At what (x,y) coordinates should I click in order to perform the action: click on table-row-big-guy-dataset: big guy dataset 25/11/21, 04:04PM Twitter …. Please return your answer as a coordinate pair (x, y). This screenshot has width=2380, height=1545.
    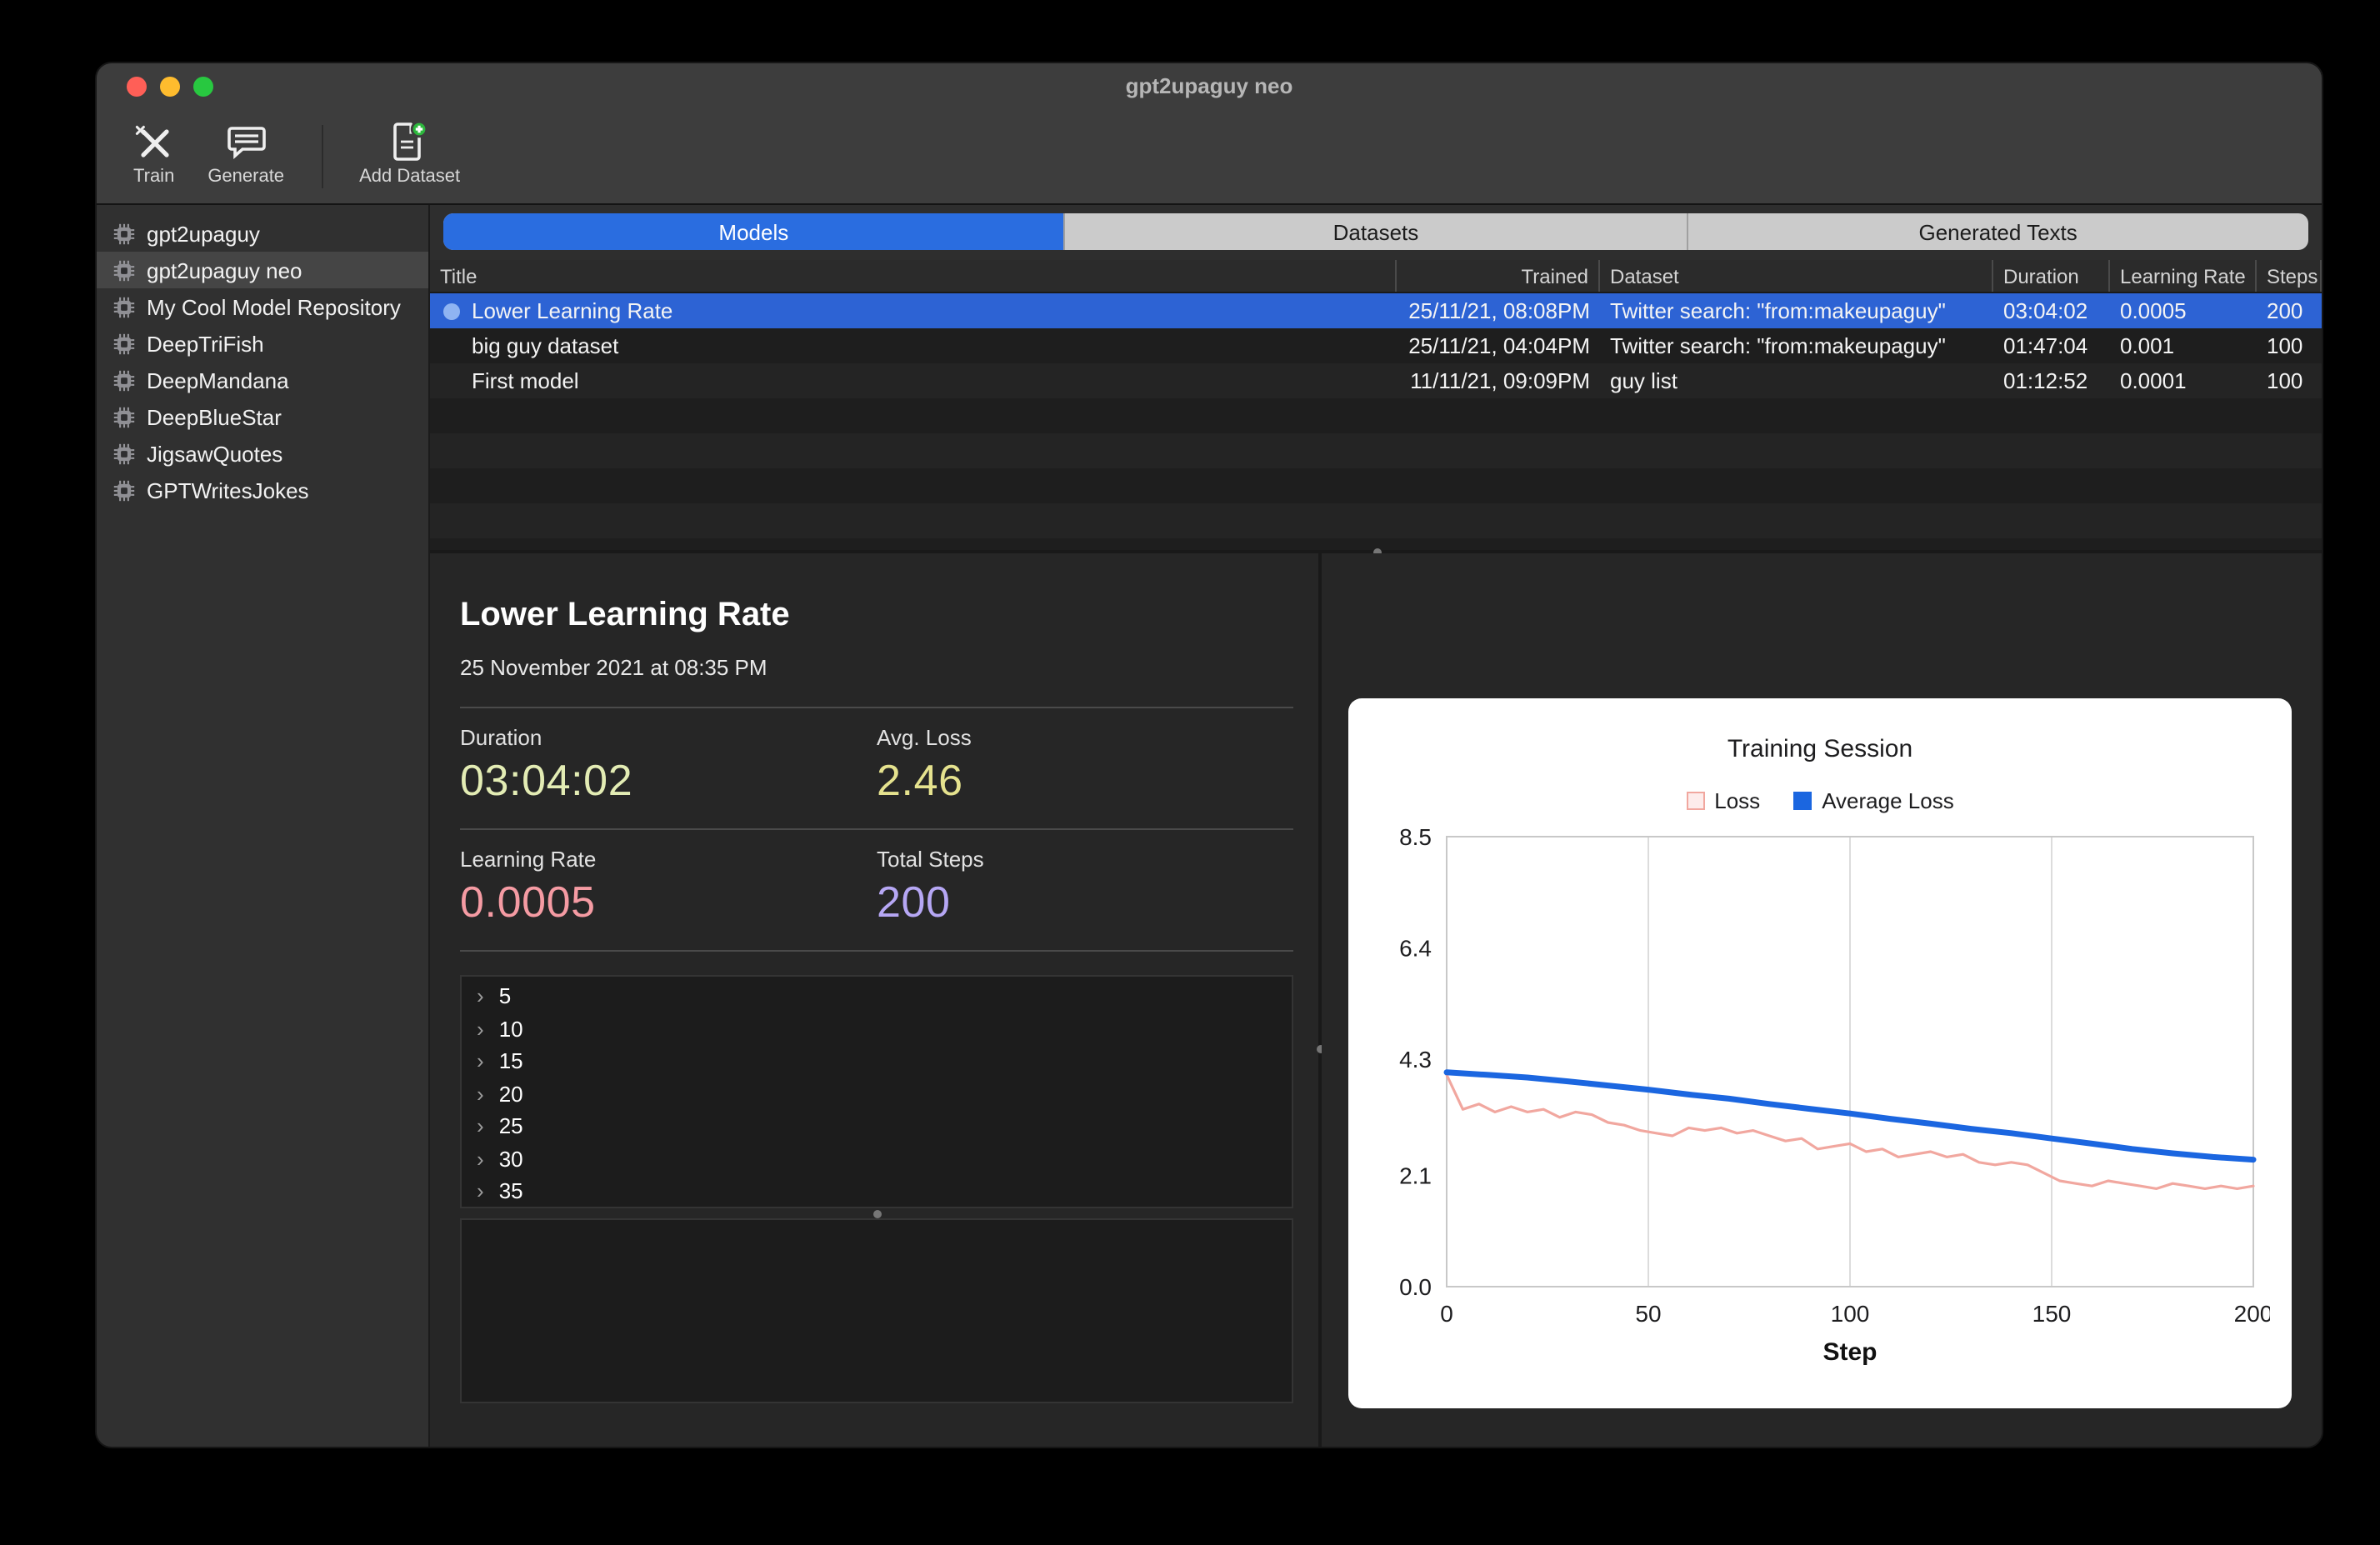
    Looking at the image, I should click on (1376, 345).